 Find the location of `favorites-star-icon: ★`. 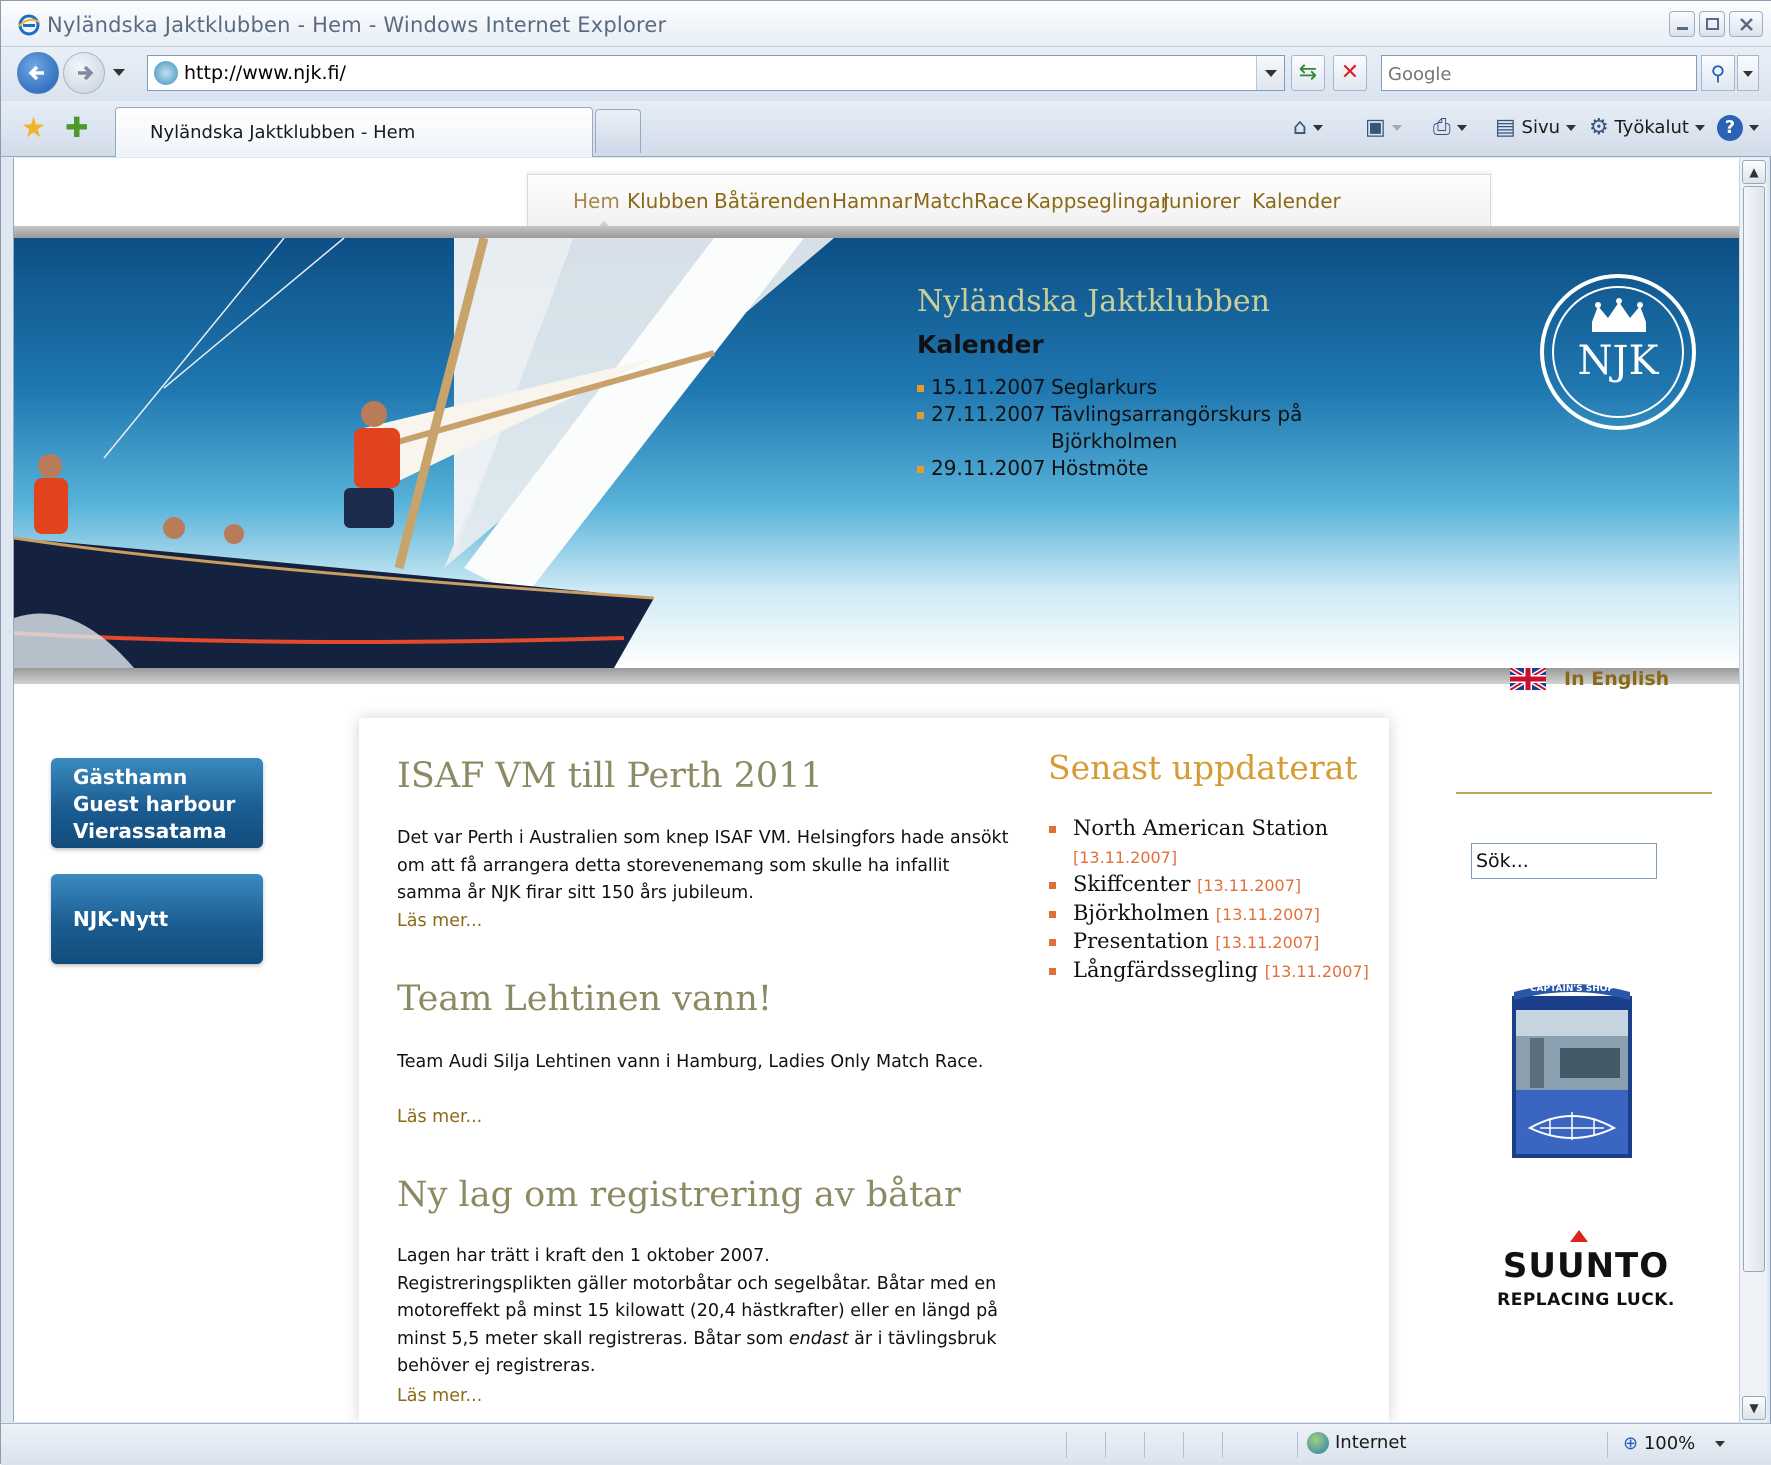

favorites-star-icon: ★ is located at coordinates (33, 127).